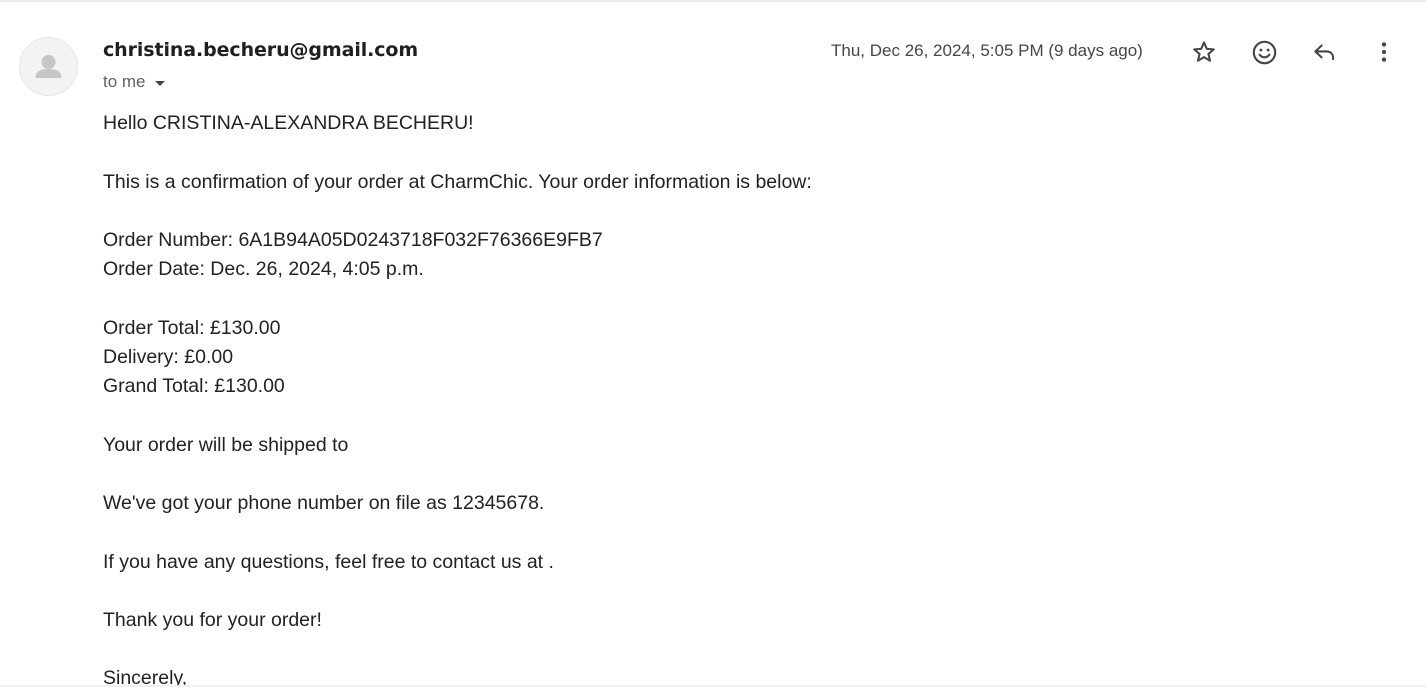  What do you see at coordinates (212, 620) in the screenshot?
I see `thanks-line: Thank you for your order!` at bounding box center [212, 620].